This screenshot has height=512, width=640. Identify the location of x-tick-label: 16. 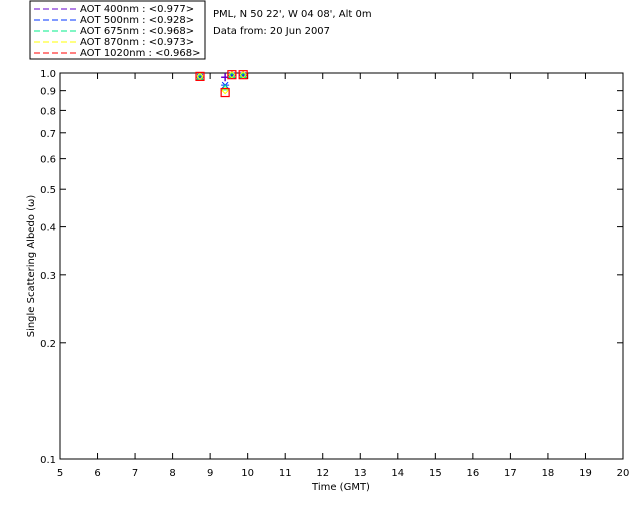
(472, 473).